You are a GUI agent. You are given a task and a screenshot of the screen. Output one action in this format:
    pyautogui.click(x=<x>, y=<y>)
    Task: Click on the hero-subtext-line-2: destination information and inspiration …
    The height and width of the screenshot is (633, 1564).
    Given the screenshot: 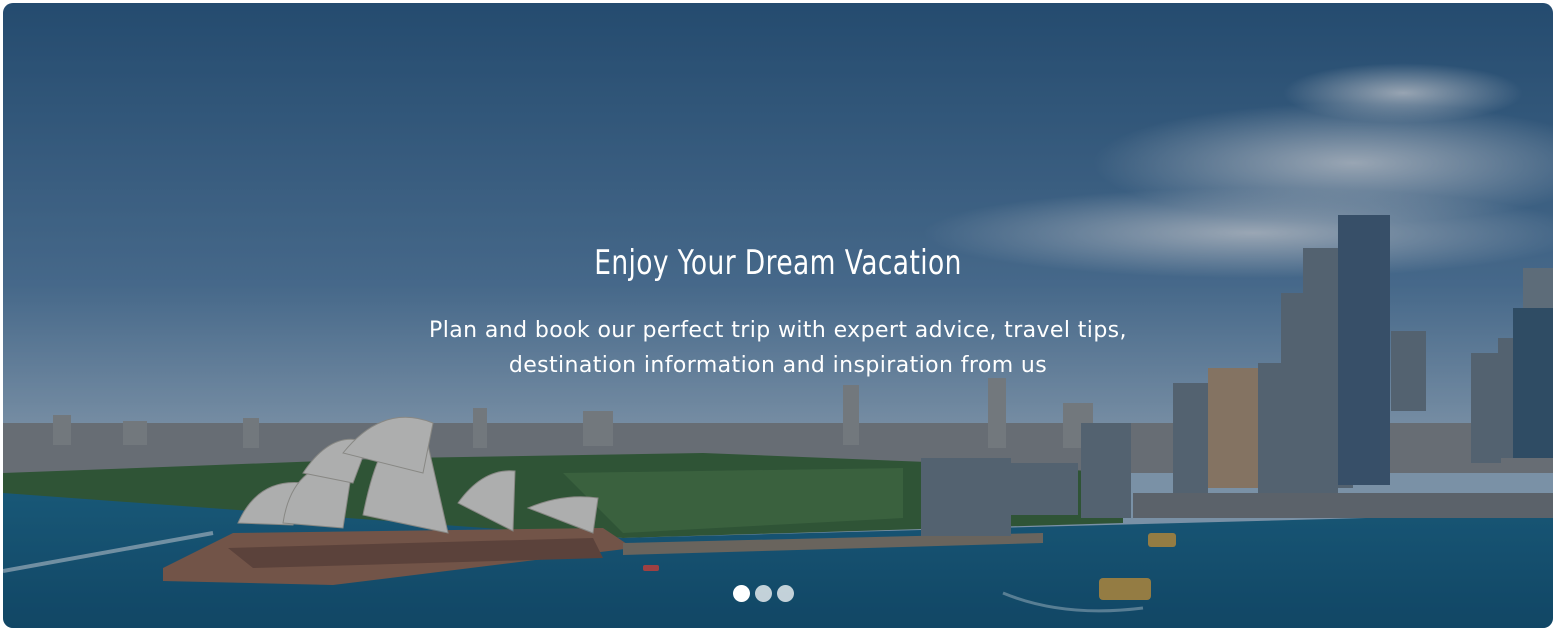 What is the action you would take?
    pyautogui.click(x=778, y=365)
    